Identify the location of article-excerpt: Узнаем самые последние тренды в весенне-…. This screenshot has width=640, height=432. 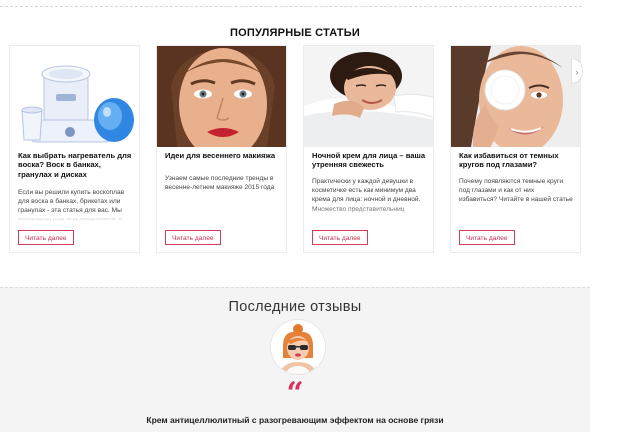
(220, 183).